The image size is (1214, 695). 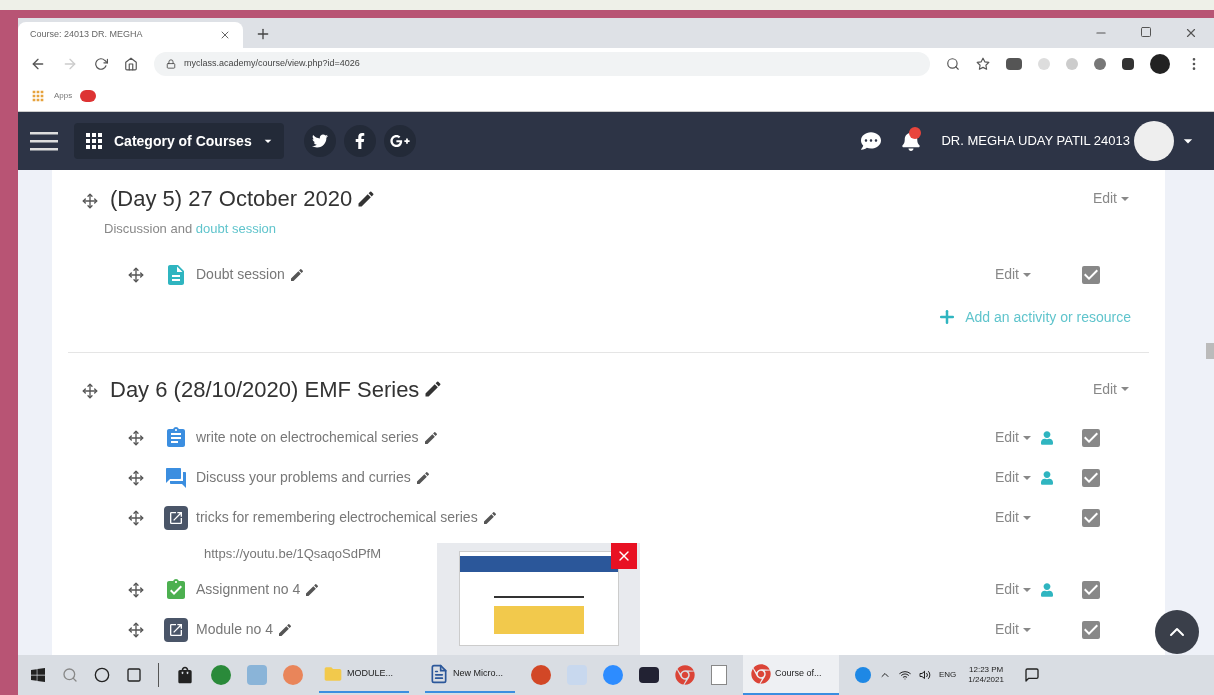 What do you see at coordinates (86, 35) in the screenshot?
I see `tab-title: Course: 24013 DR. MEGHA` at bounding box center [86, 35].